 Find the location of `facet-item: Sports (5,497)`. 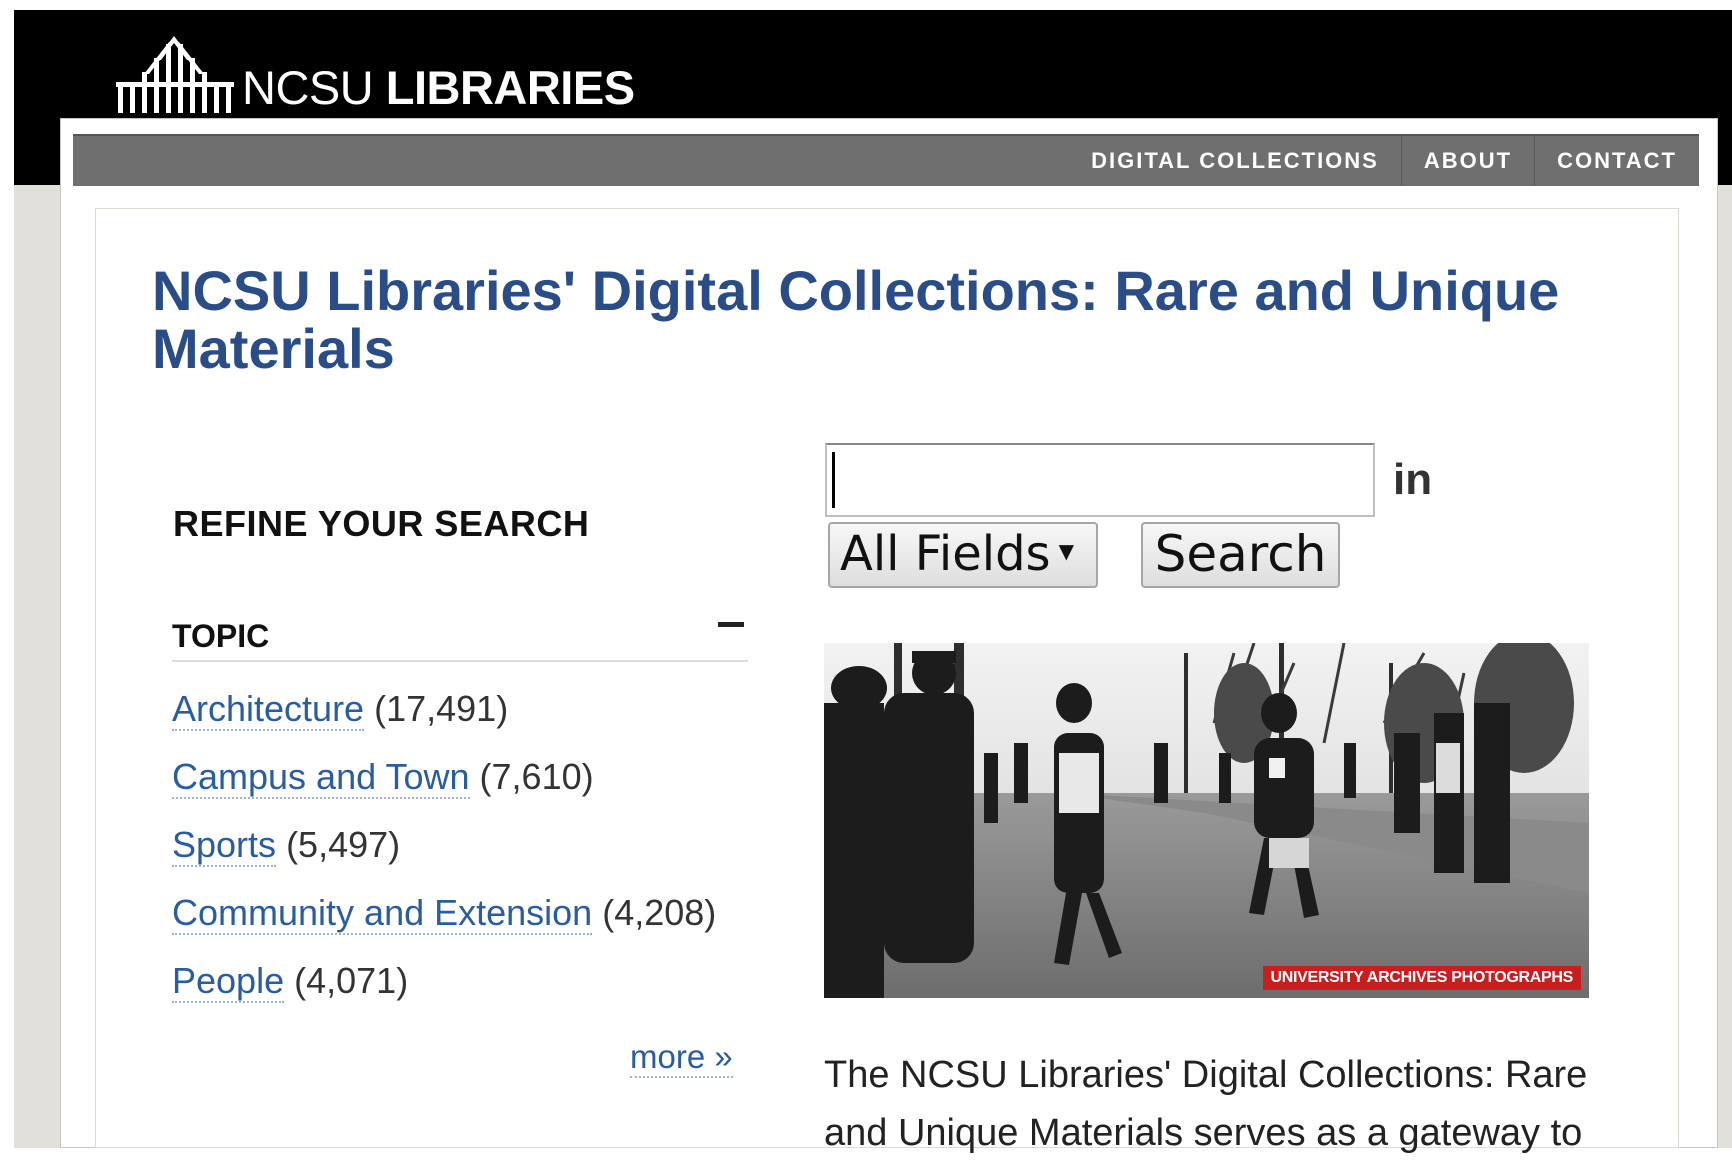

facet-item: Sports (5,497) is located at coordinates (444, 858).